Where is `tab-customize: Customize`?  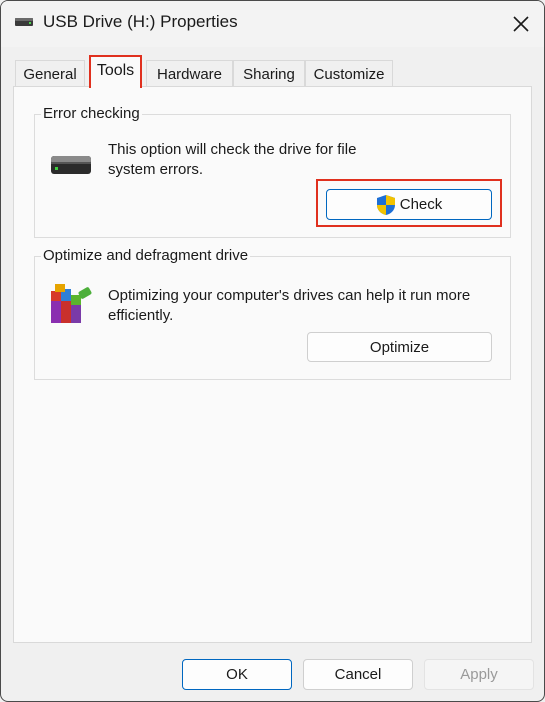 tab-customize: Customize is located at coordinates (349, 73).